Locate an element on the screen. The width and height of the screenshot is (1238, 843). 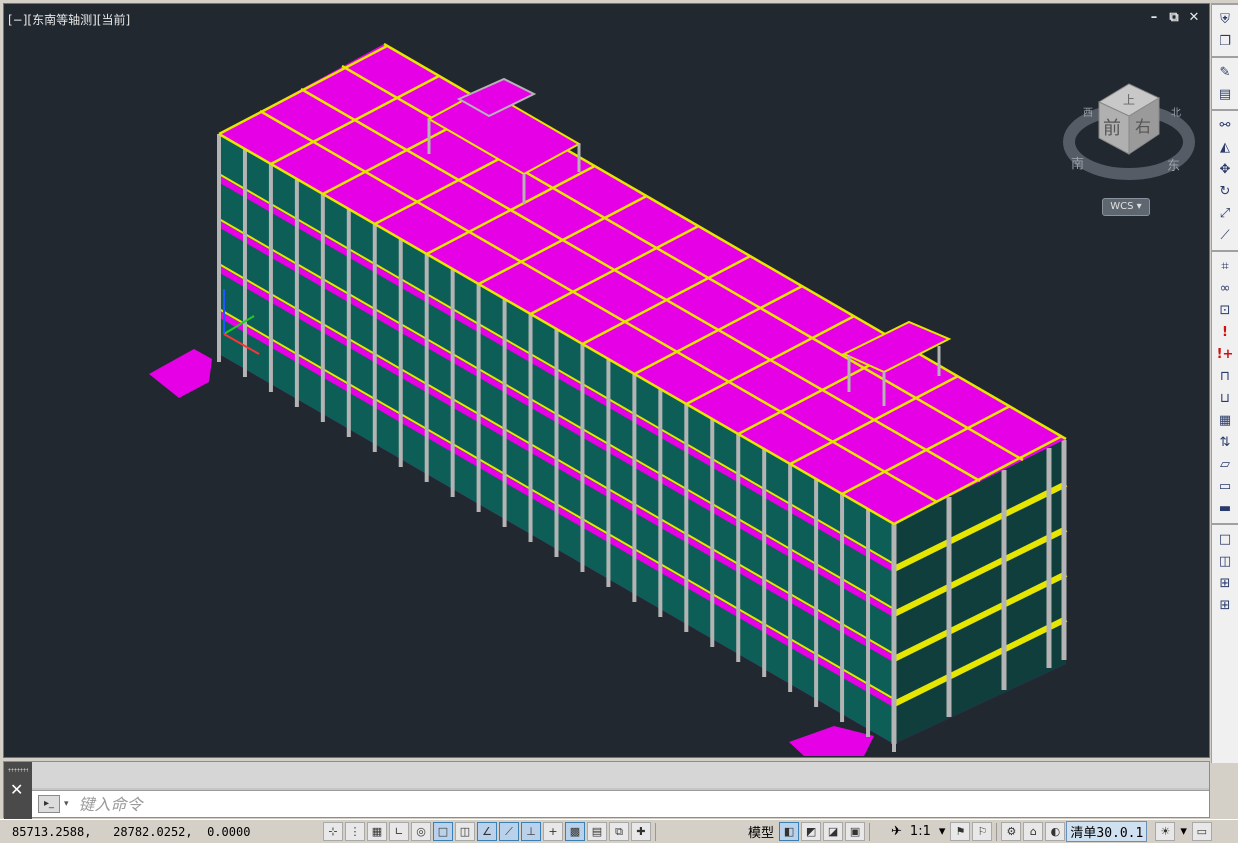
model-icon: ◧ is located at coordinates (789, 831).